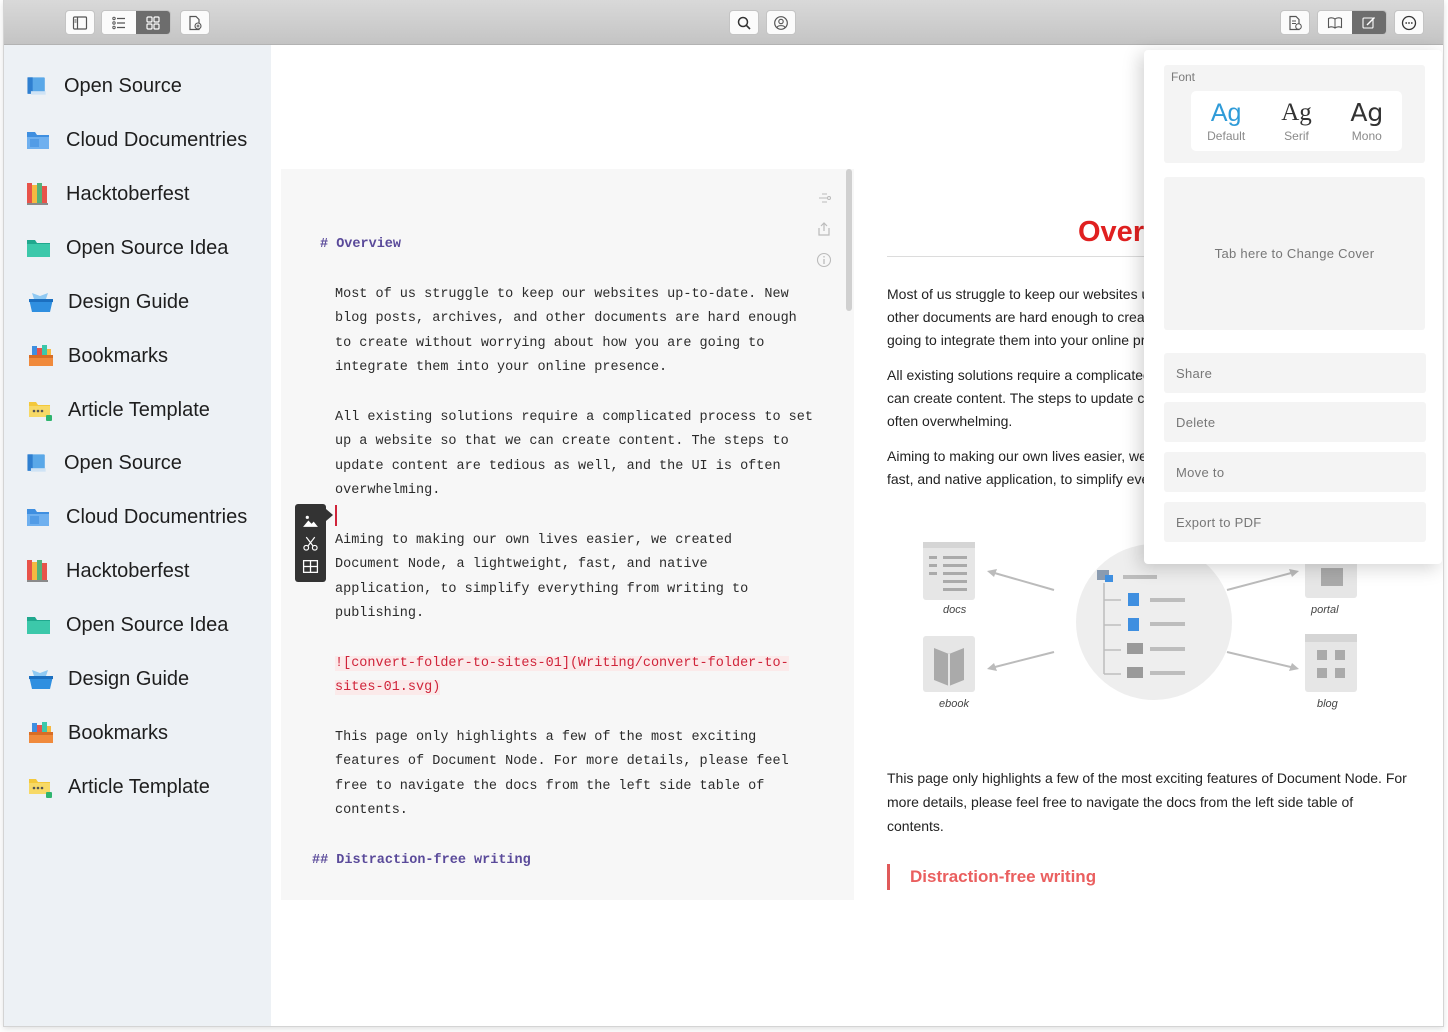 The width and height of the screenshot is (1448, 1032). Describe the element at coordinates (37, 194) in the screenshot. I see `colorful-books-icon` at that location.